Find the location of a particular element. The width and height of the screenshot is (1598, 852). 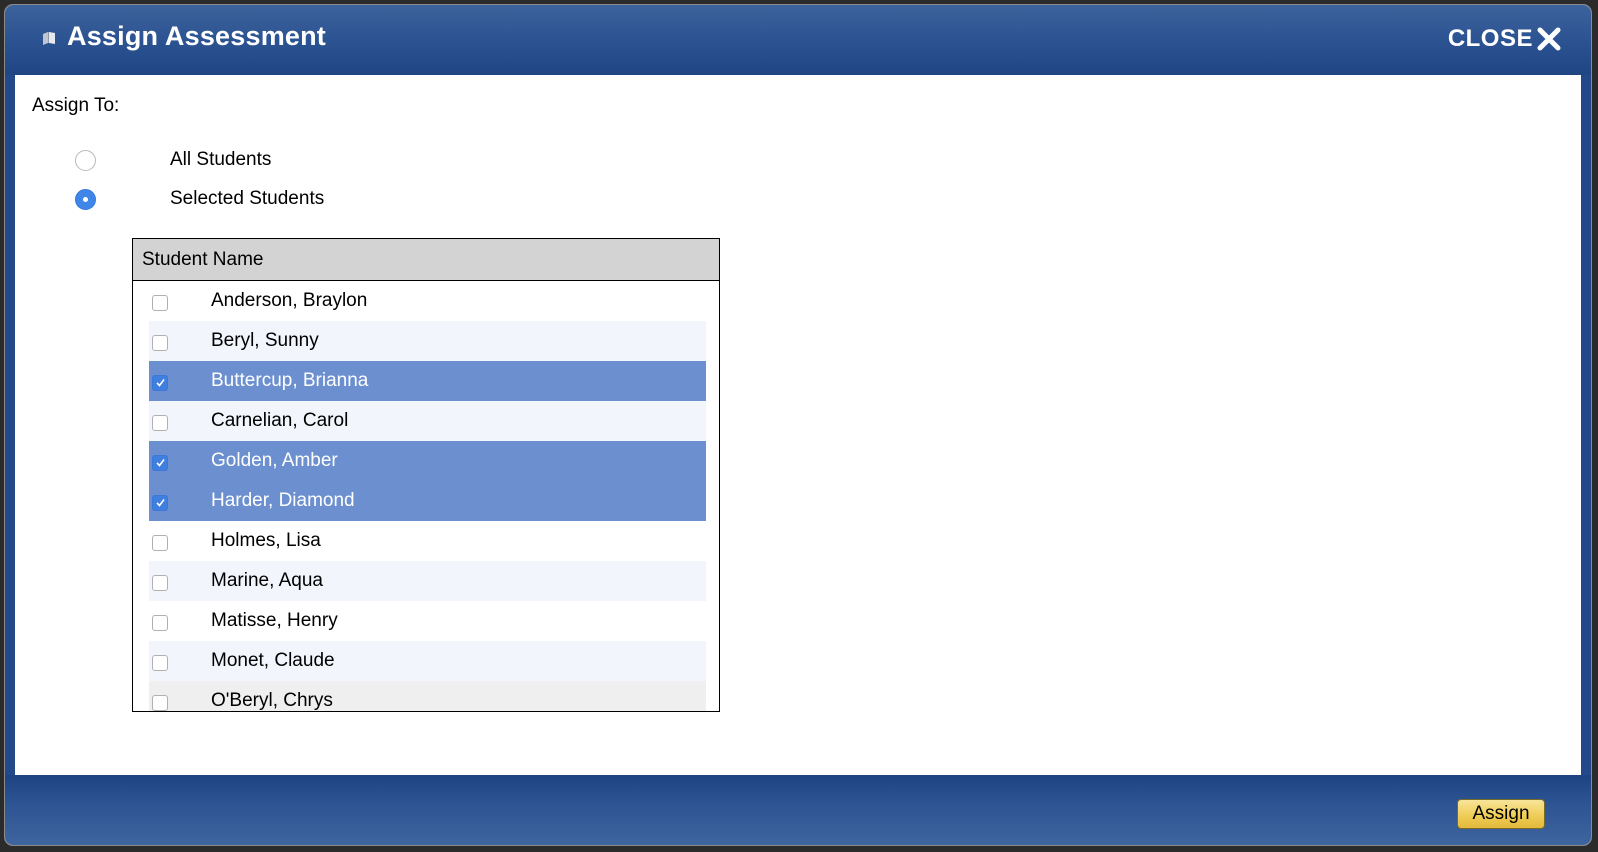

student-row: Monet, Claude is located at coordinates (427, 661).